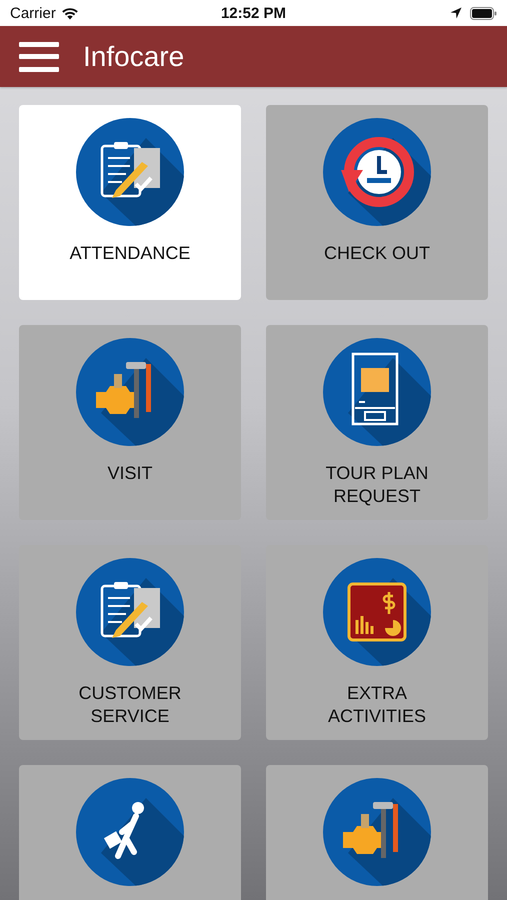  I want to click on menu-button, so click(39, 57).